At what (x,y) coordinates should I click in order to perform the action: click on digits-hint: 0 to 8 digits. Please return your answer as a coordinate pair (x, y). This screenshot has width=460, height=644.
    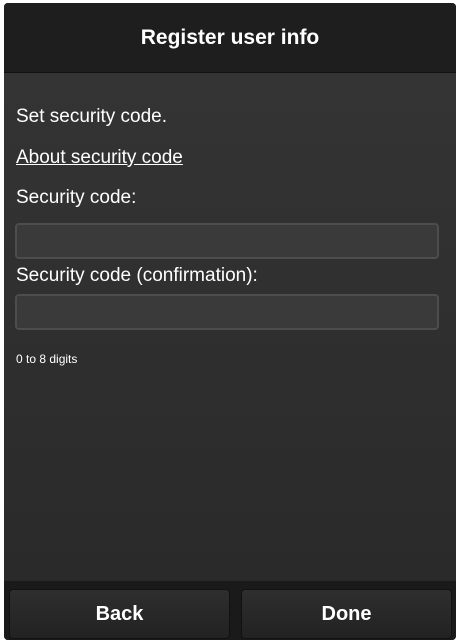
    Looking at the image, I should click on (47, 359).